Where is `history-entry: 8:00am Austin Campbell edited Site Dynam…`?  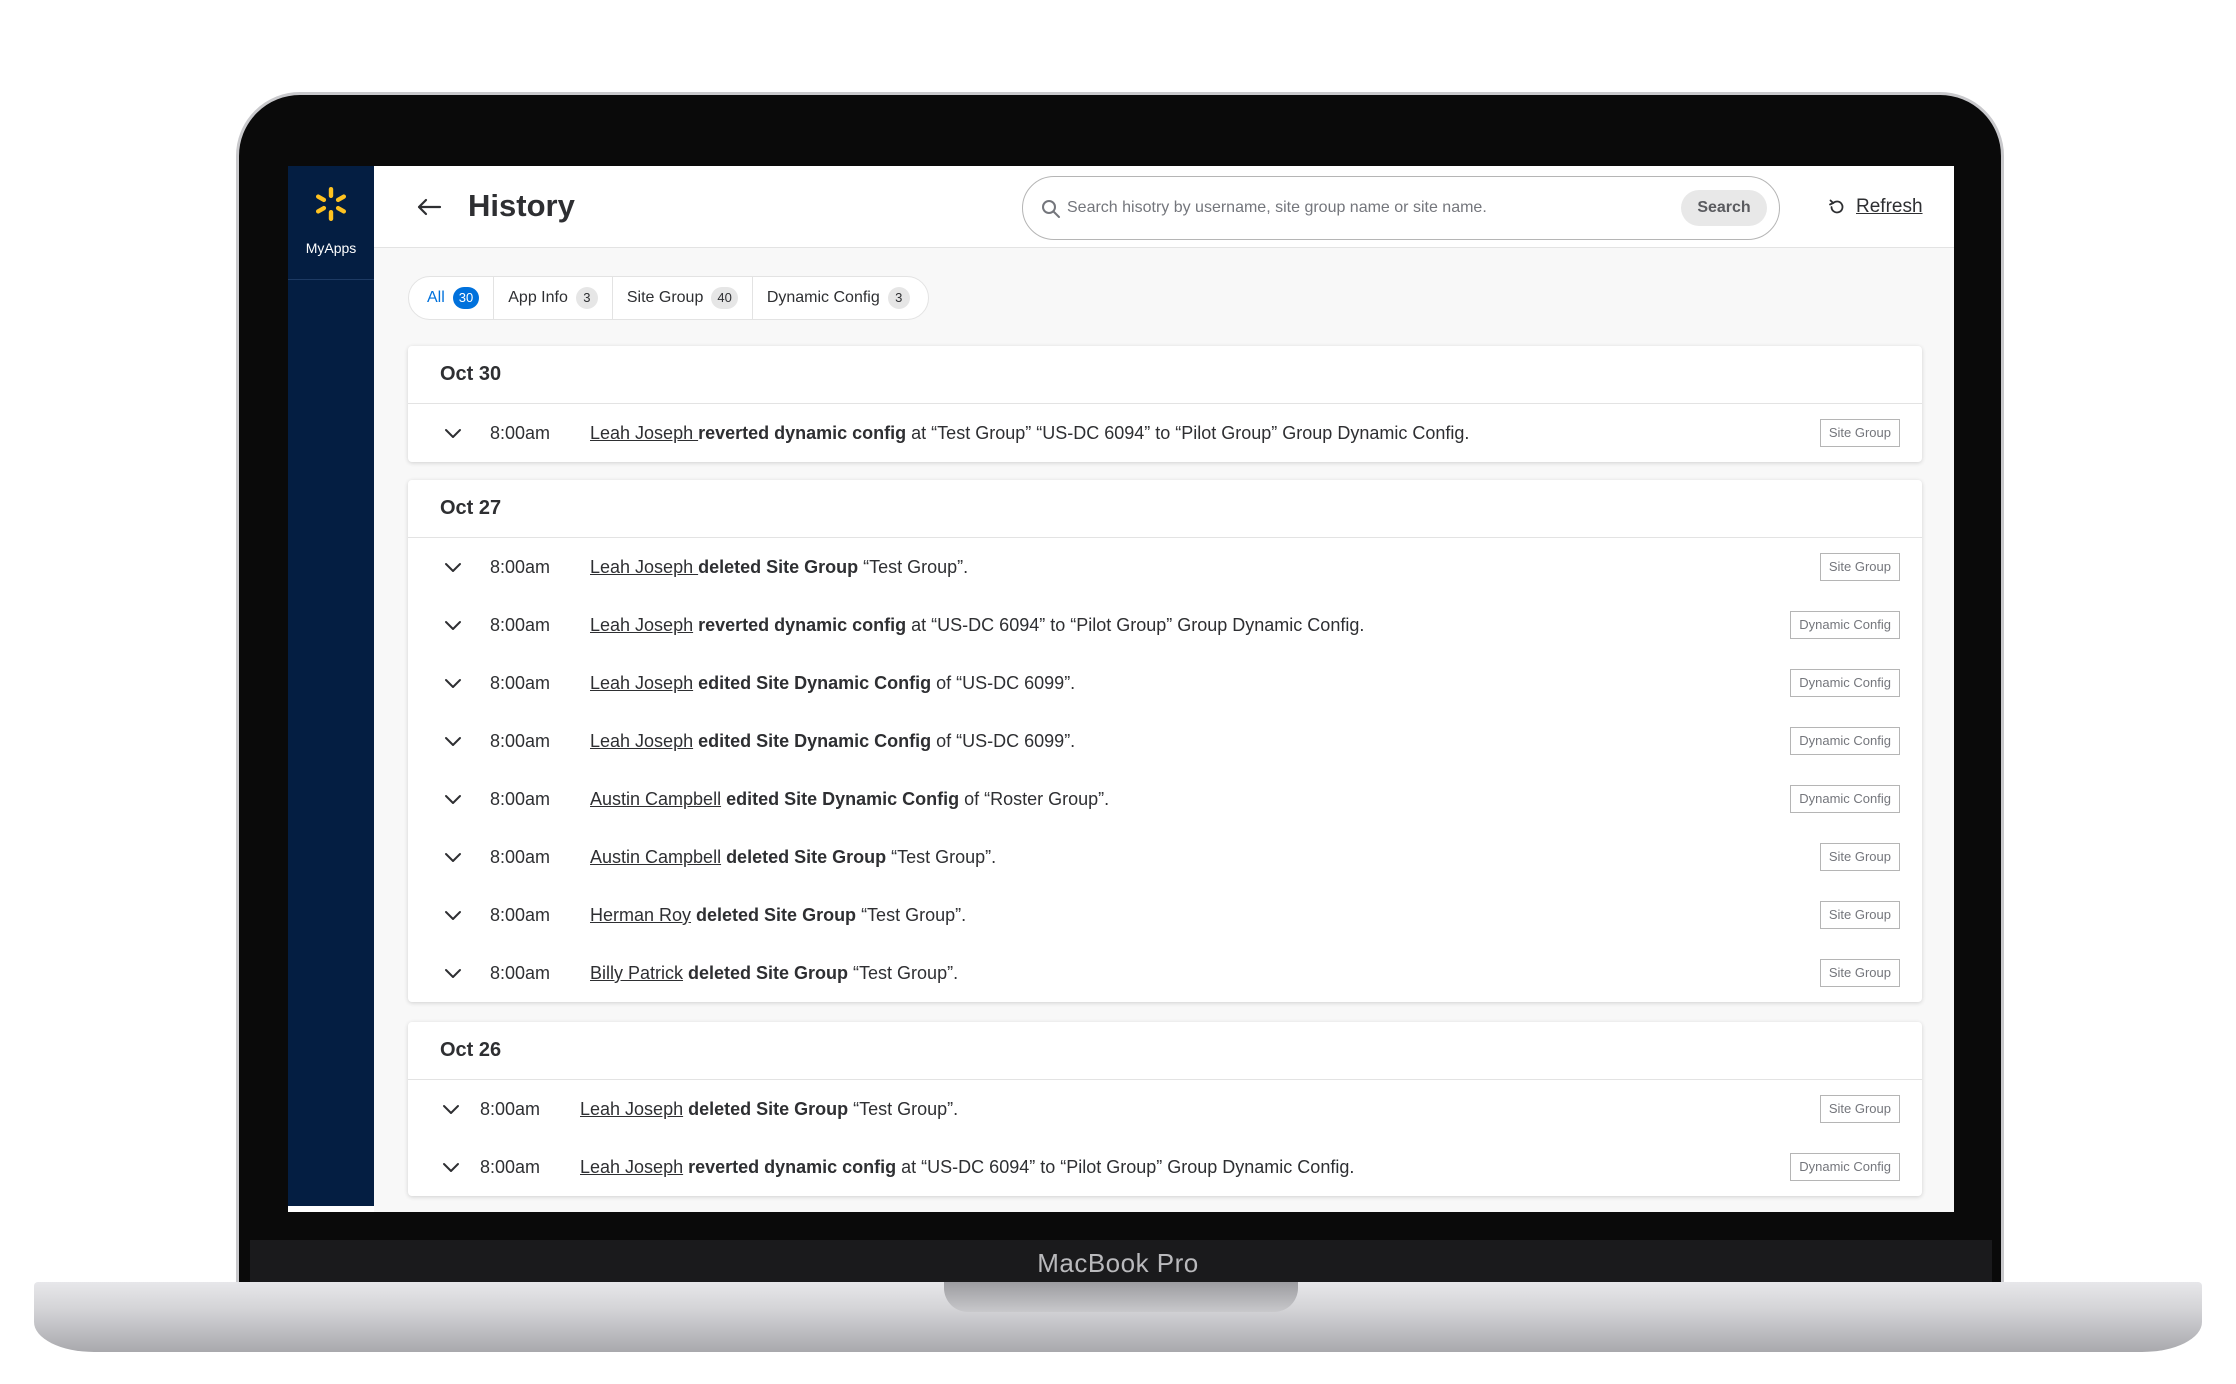 history-entry: 8:00am Austin Campbell edited Site Dynam… is located at coordinates (1165, 799).